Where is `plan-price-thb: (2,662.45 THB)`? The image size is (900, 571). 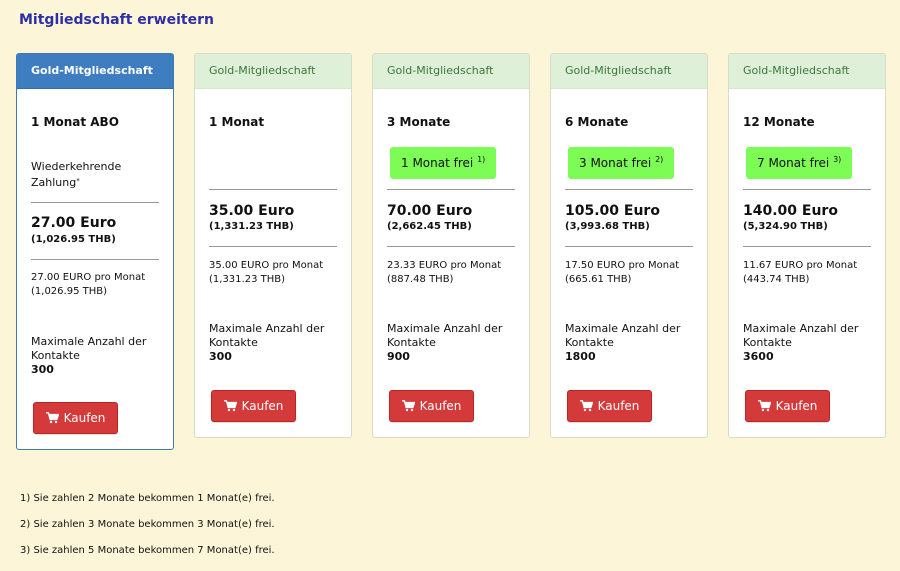
plan-price-thb: (2,662.45 THB) is located at coordinates (429, 226).